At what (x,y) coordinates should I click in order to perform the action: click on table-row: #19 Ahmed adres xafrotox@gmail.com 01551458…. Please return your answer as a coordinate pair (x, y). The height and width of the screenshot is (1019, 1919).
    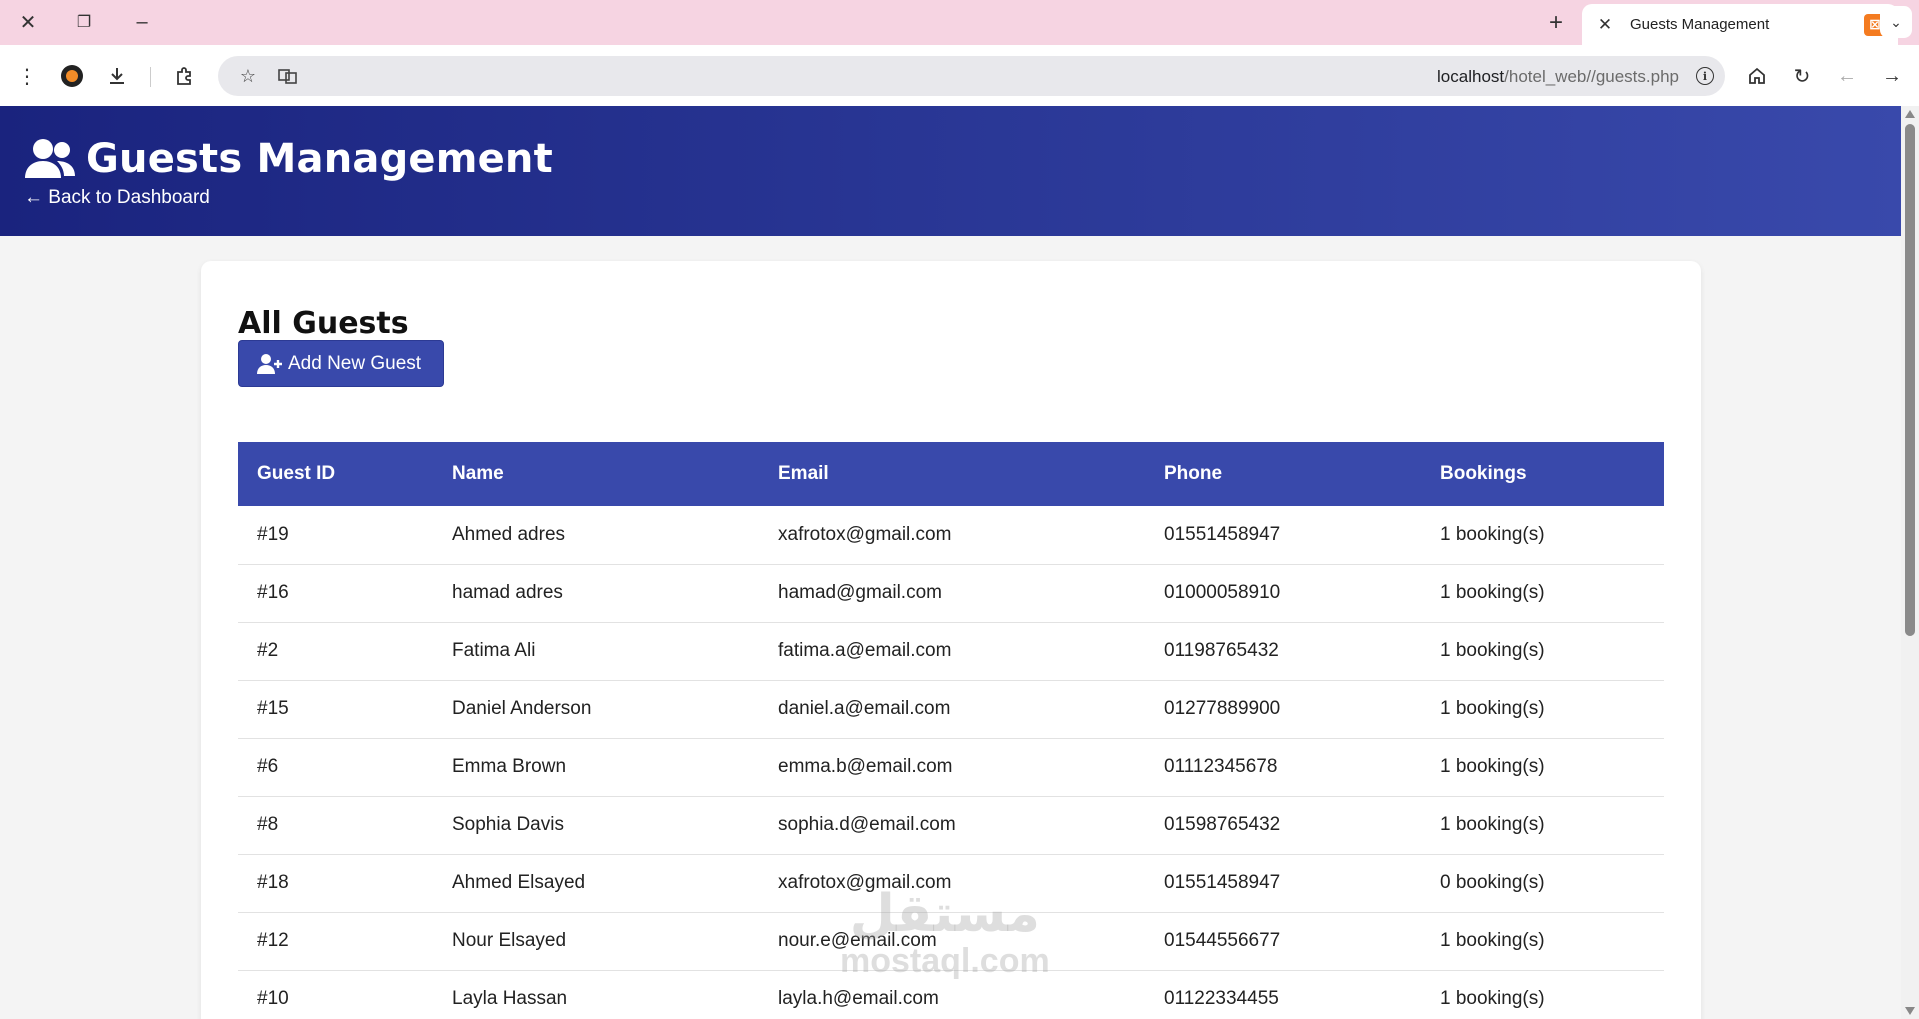
    Looking at the image, I should click on (951, 535).